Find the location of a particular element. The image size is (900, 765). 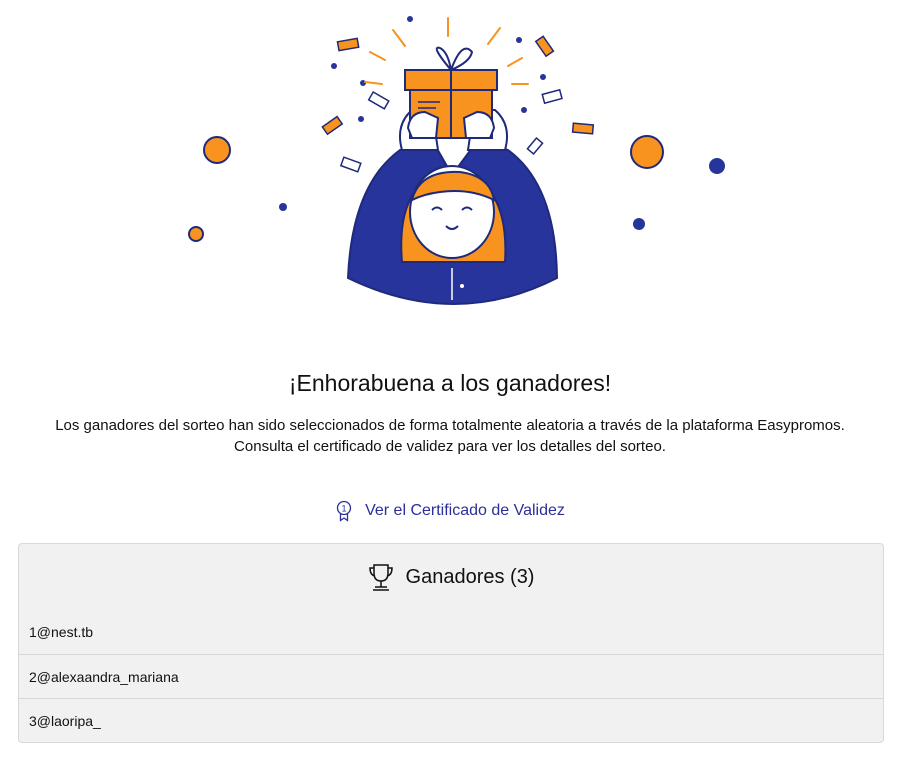

trophy-icon is located at coordinates (381, 577).